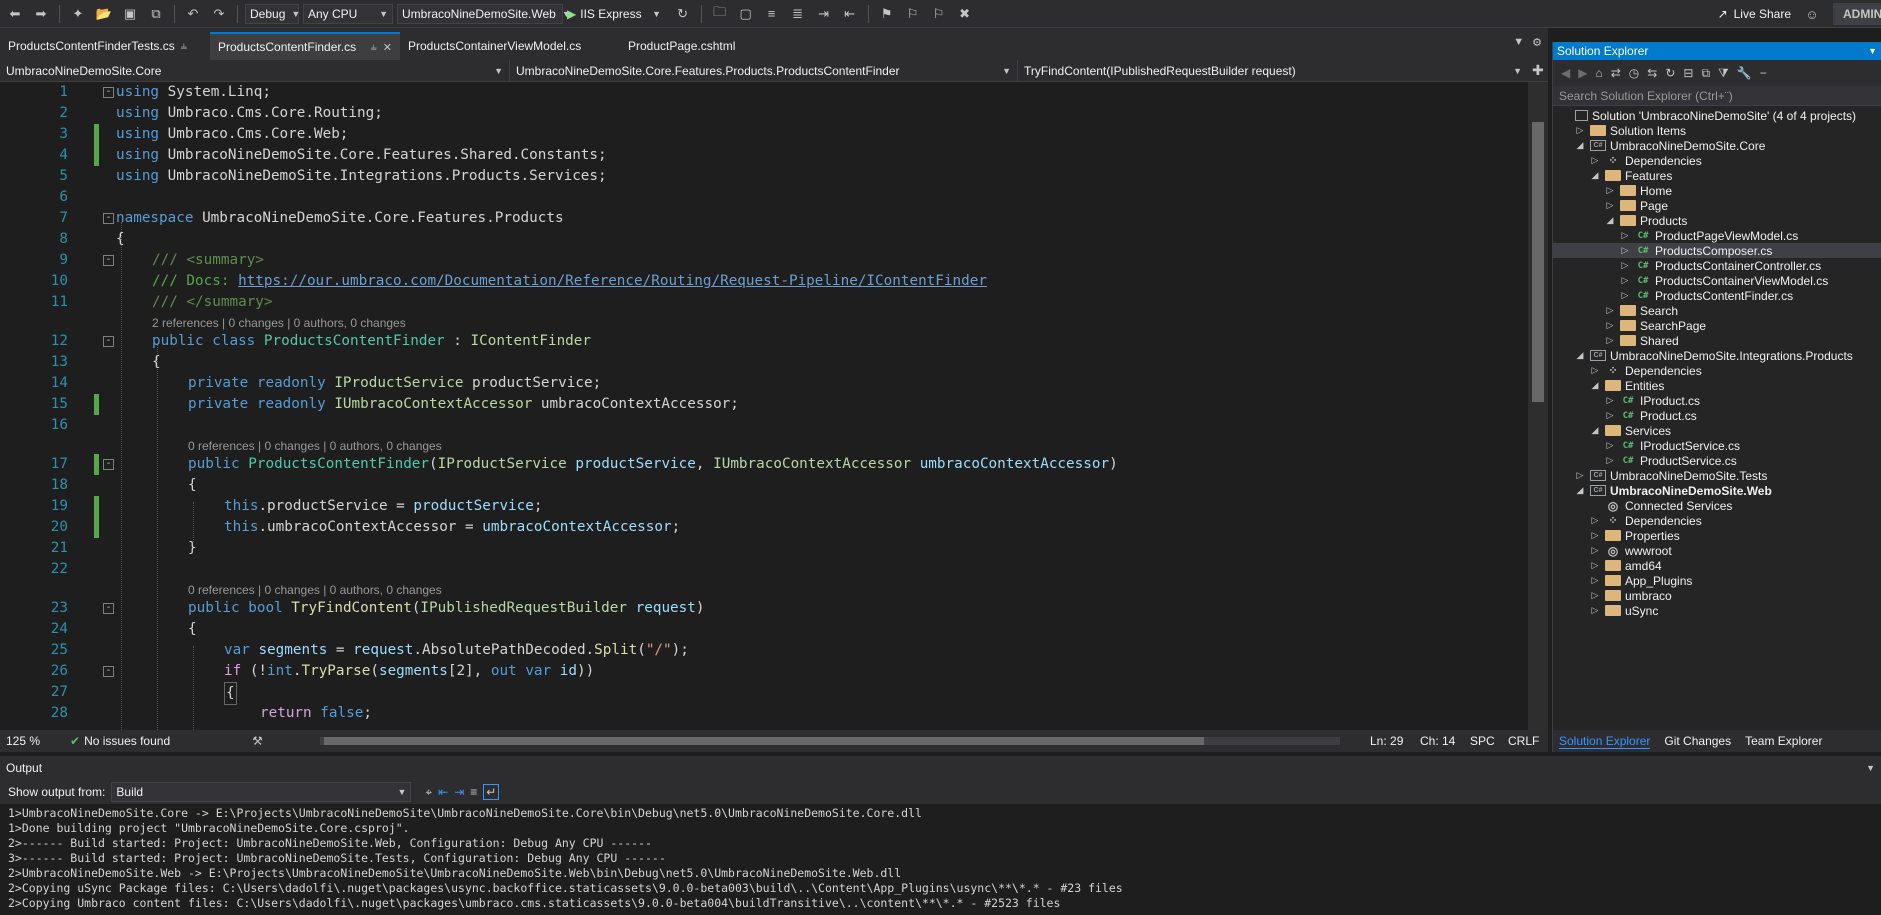  What do you see at coordinates (1582, 73) in the screenshot?
I see `forward-icon: ▶` at bounding box center [1582, 73].